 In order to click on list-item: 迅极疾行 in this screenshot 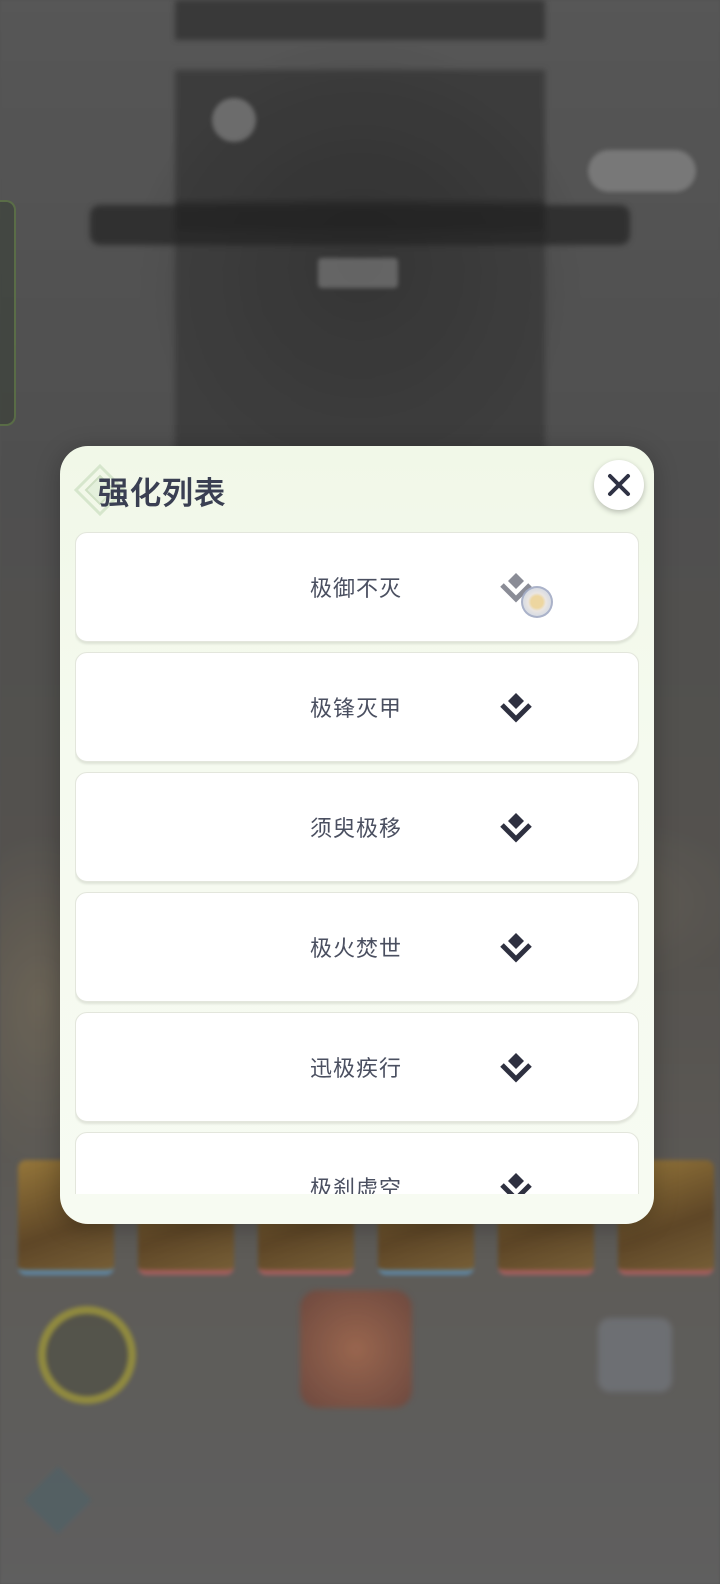, I will do `click(357, 1067)`.